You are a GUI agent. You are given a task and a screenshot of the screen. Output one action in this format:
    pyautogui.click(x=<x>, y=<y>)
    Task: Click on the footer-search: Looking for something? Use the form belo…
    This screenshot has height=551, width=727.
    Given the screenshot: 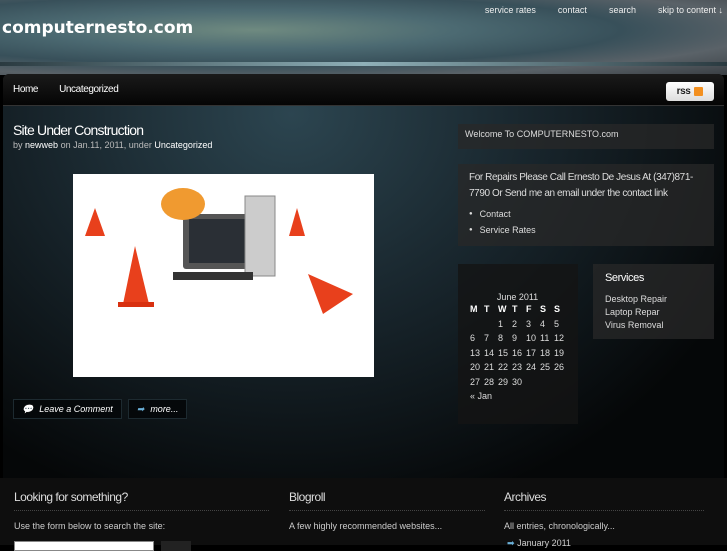 What is the action you would take?
    pyautogui.click(x=141, y=510)
    